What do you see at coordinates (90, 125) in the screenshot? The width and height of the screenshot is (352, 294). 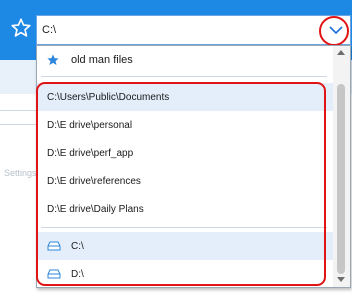 I see `recent-path-label: D:\E drive\personal` at bounding box center [90, 125].